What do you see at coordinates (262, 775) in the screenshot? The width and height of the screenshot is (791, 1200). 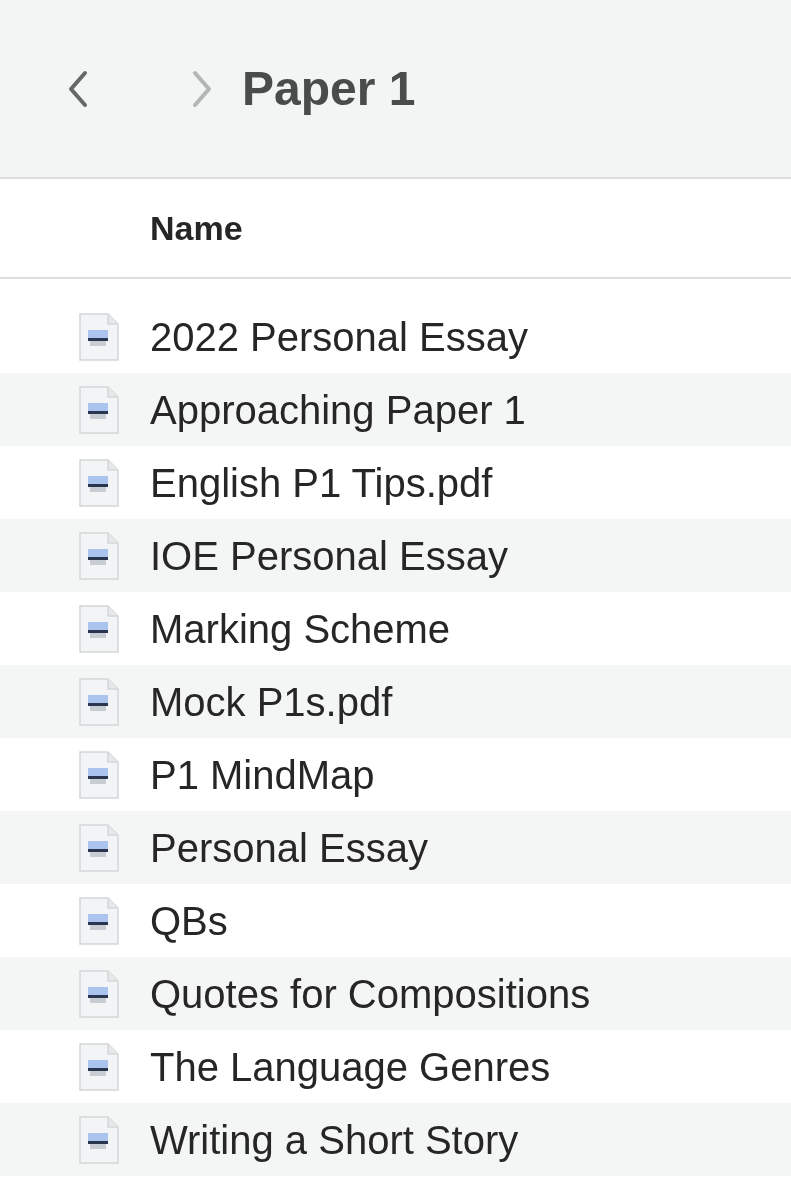 I see `file-name: P1 MindMap` at bounding box center [262, 775].